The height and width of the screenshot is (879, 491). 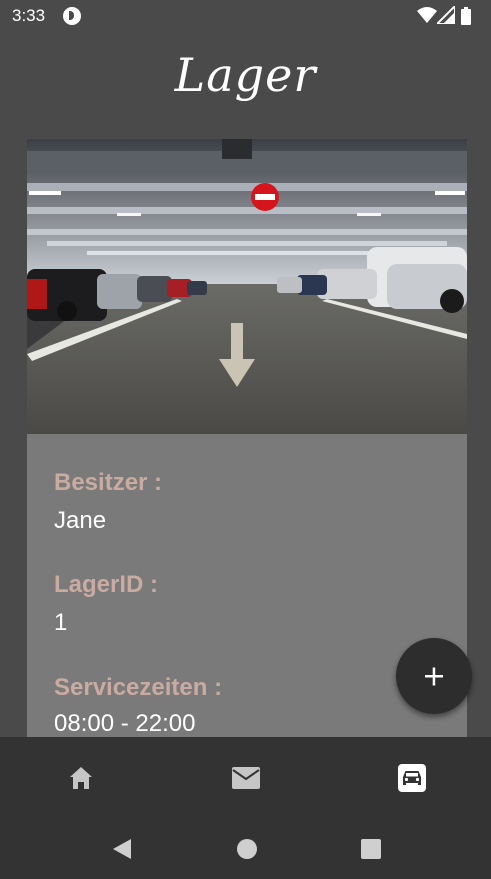 I want to click on system-navigation-bar, so click(x=245, y=848).